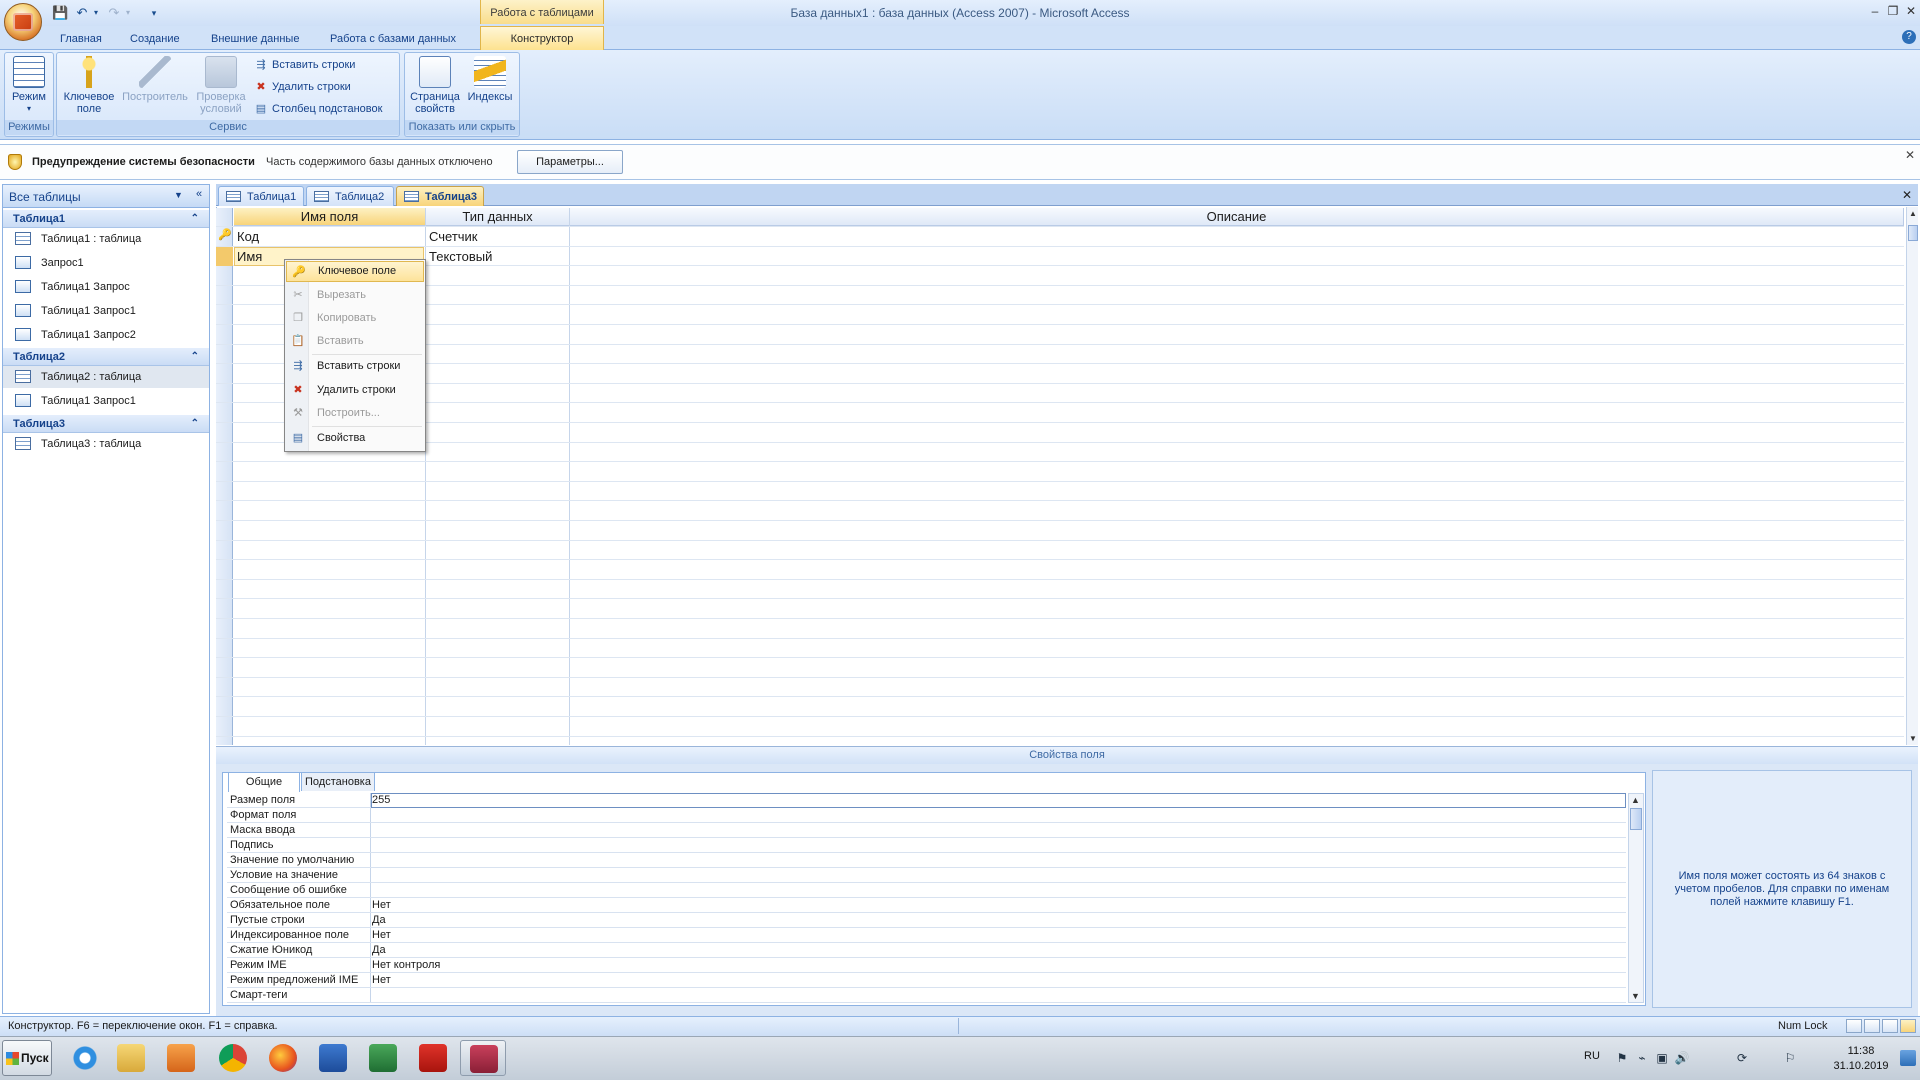 The height and width of the screenshot is (1080, 1920). I want to click on menu-item-delete-rows: ✖ Удалить строки, so click(355, 390).